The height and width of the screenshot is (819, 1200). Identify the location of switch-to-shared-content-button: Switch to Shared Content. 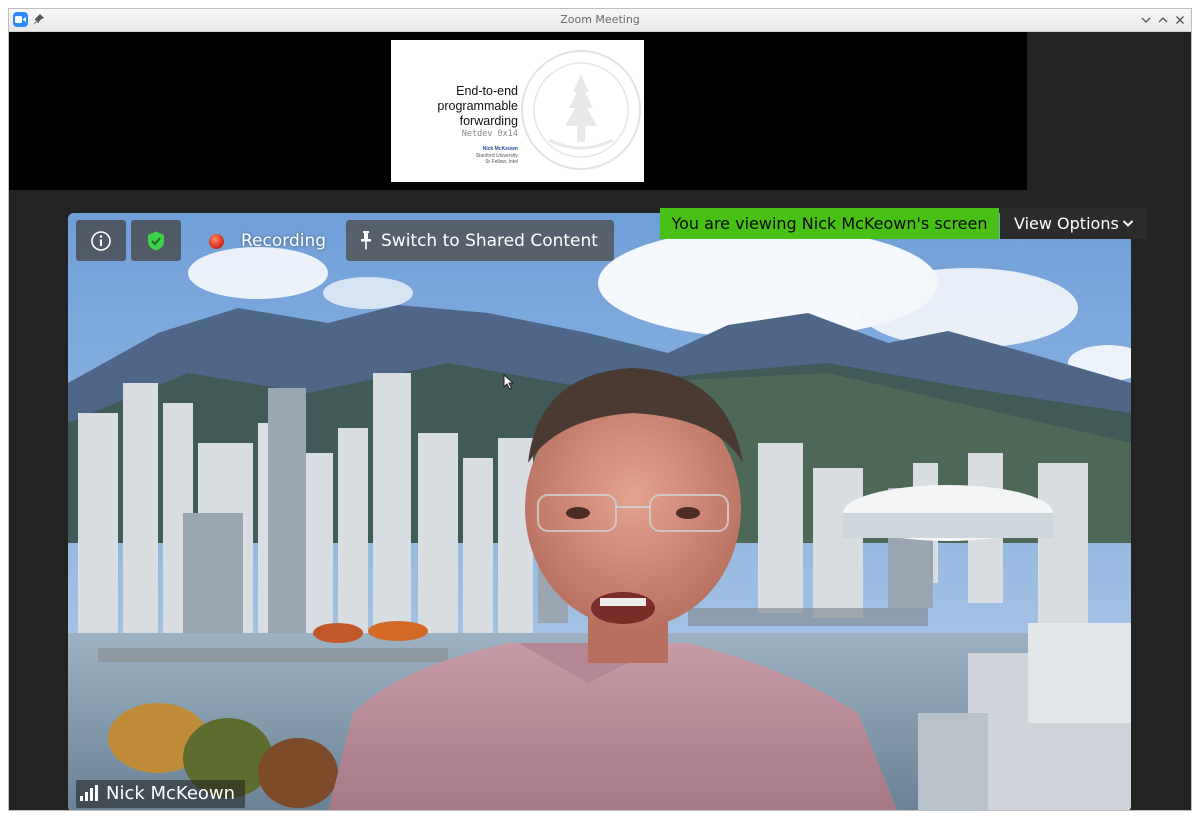
(480, 240).